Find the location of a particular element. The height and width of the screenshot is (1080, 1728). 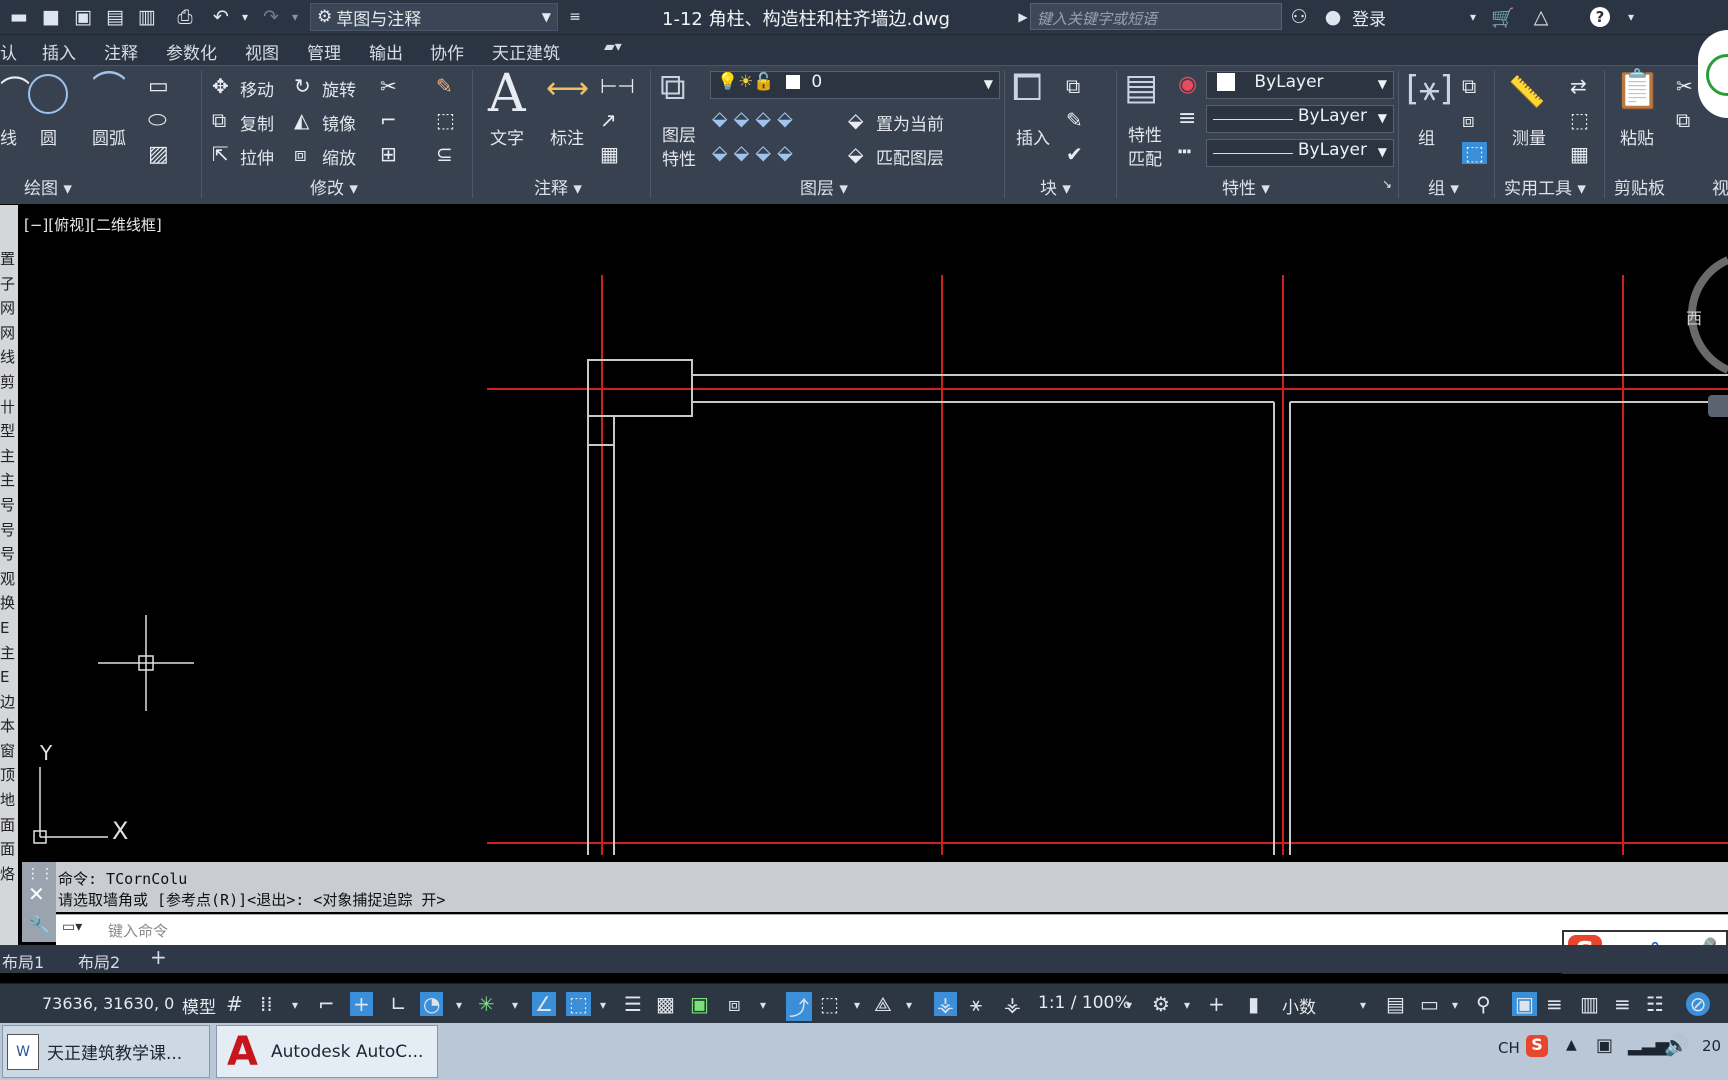

filter-dropdown-icon: ▾ is located at coordinates (857, 1005).